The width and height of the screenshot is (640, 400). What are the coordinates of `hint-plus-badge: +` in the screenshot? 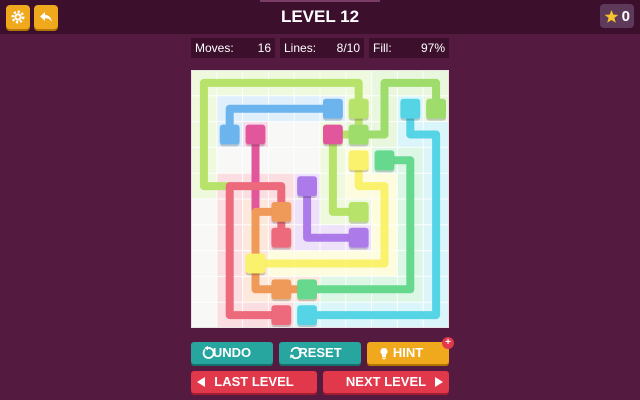 It's located at (448, 343).